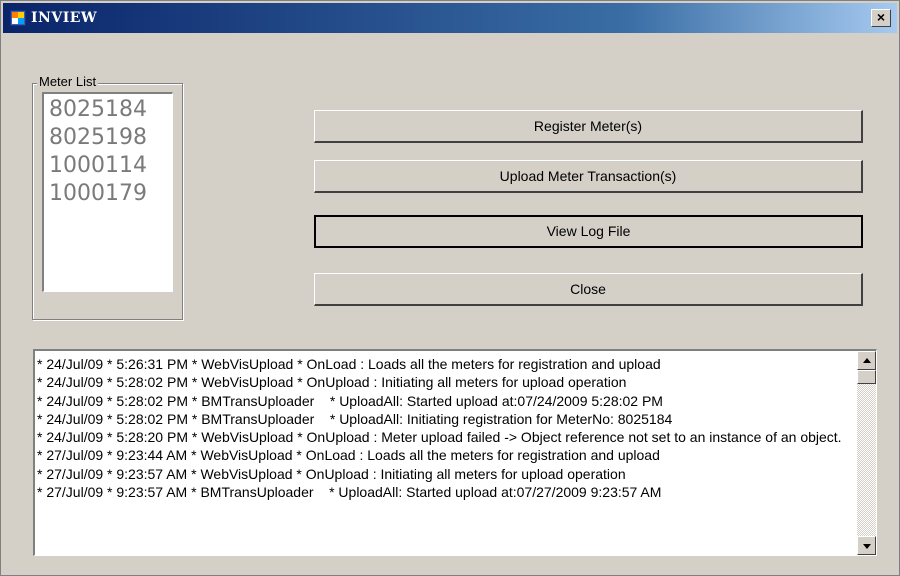 This screenshot has height=576, width=900. Describe the element at coordinates (866, 377) in the screenshot. I see `scroll-thumb` at that location.